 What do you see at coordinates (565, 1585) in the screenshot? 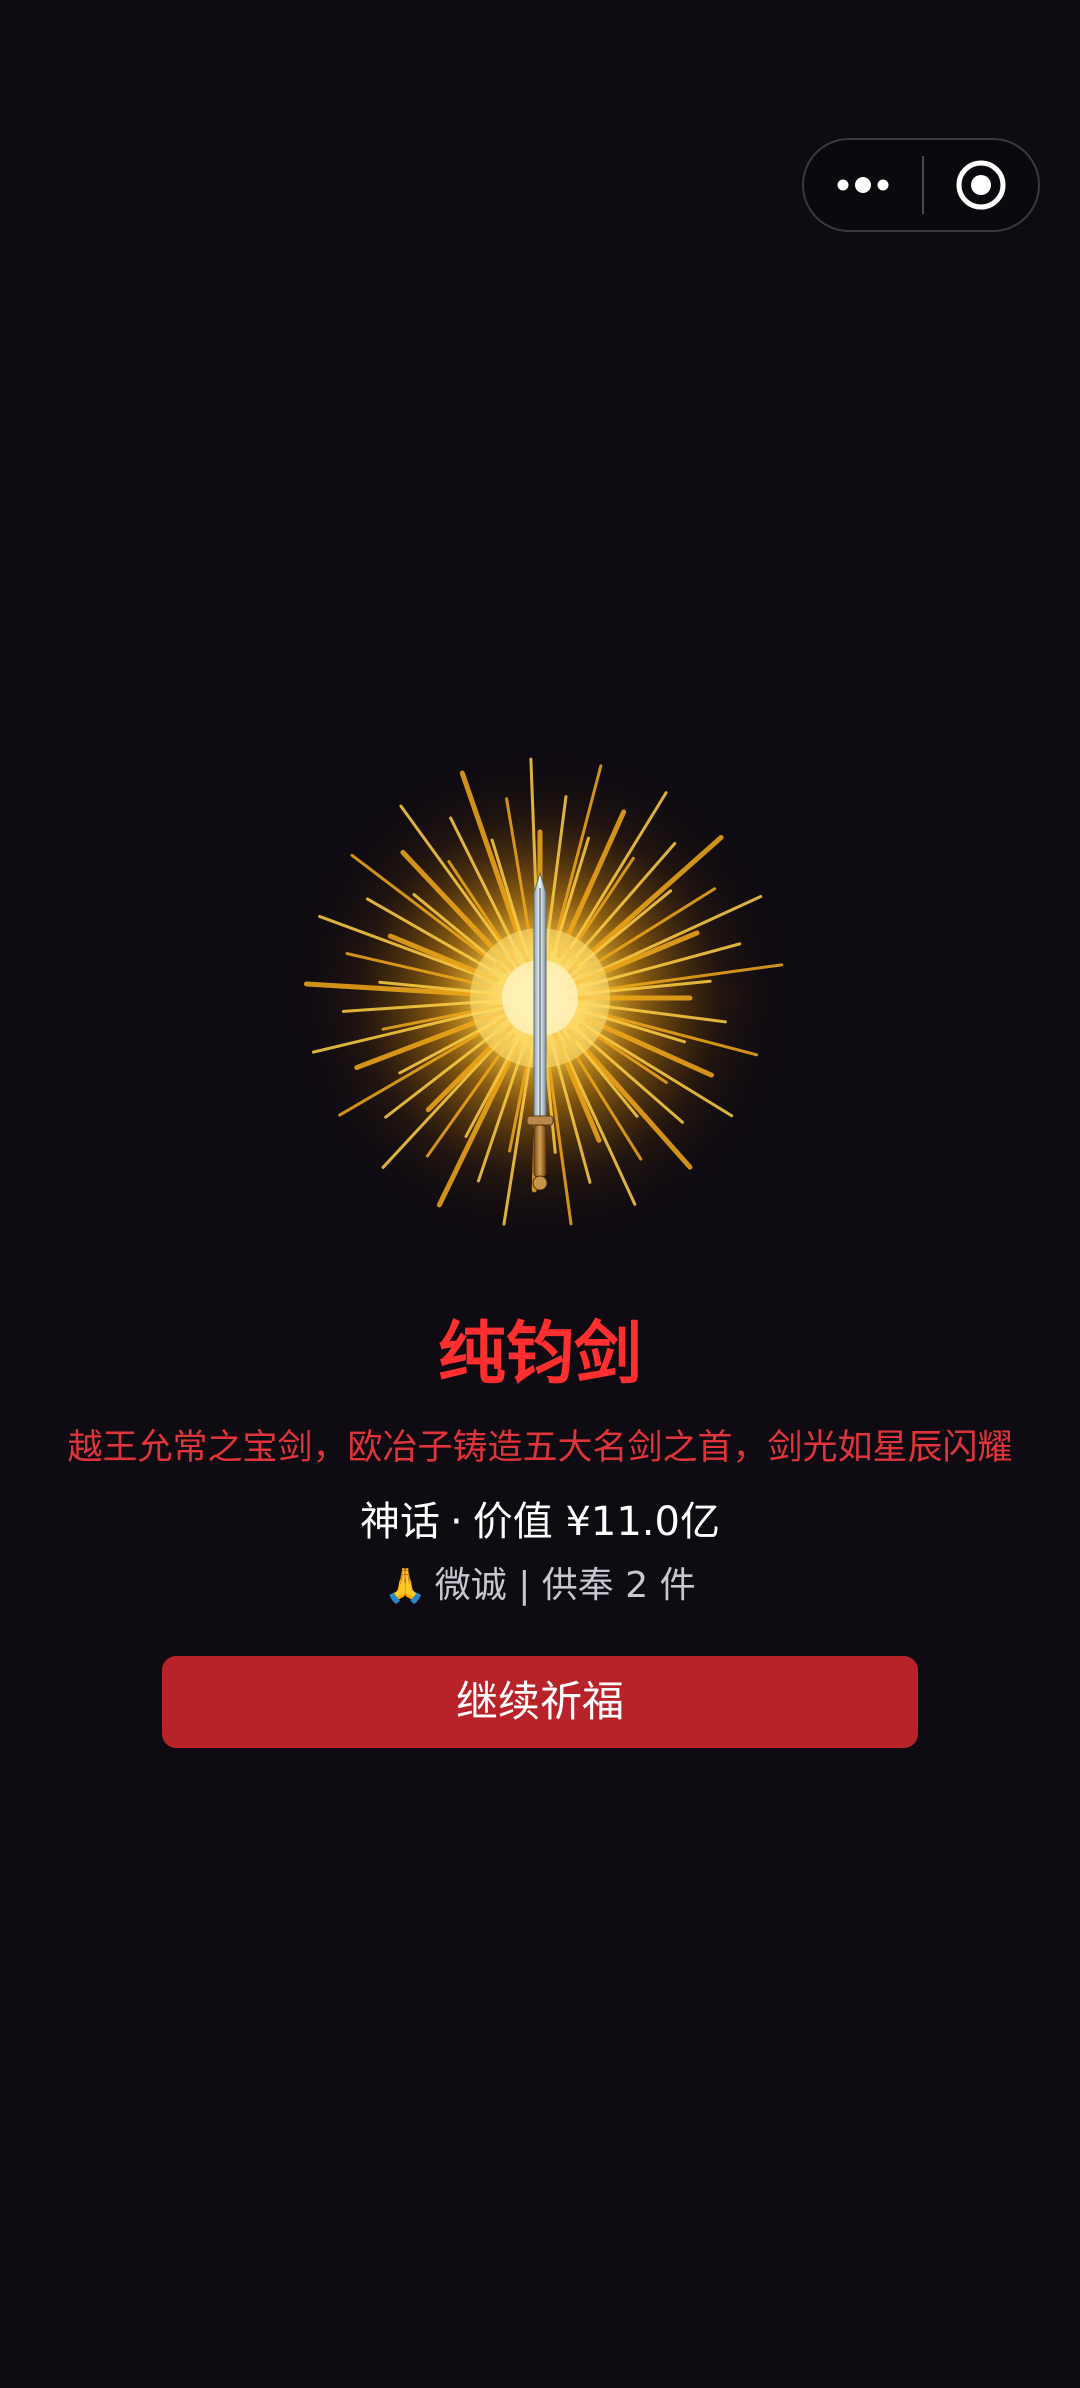
I see `offer-text: 微诚 | 供奉 2 件` at bounding box center [565, 1585].